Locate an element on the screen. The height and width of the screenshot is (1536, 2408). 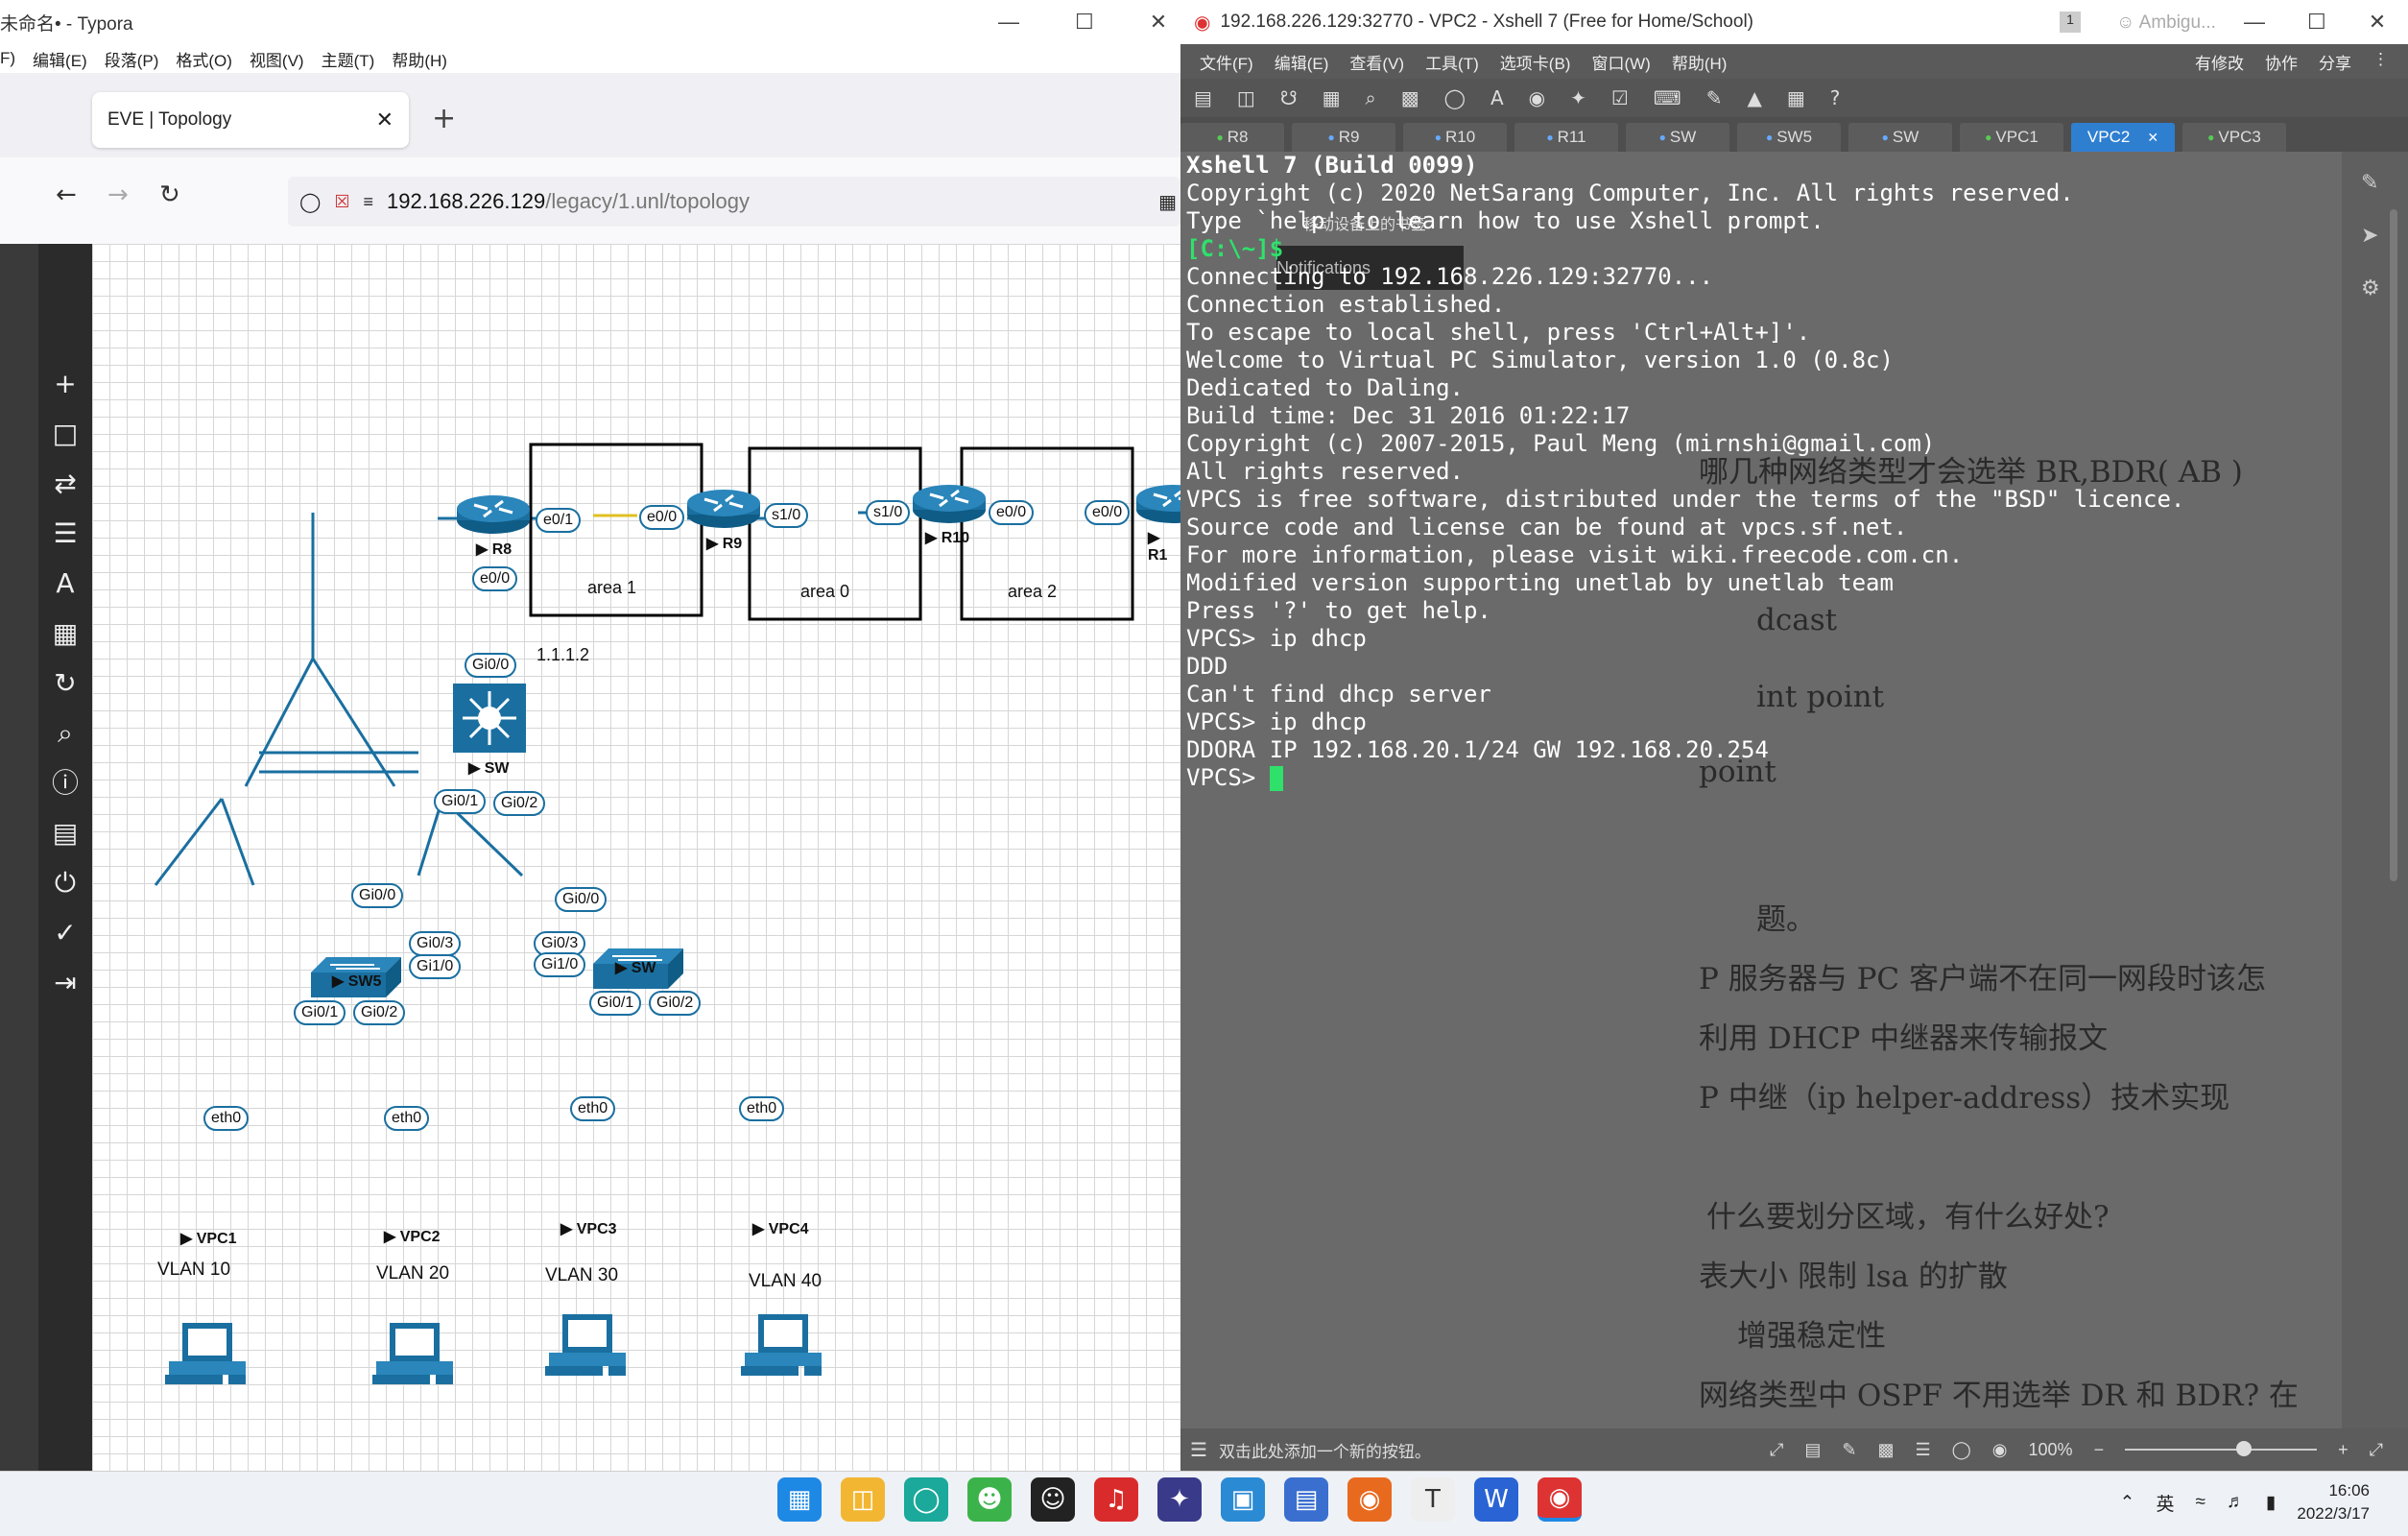
menu-paragraph: 段落(P) is located at coordinates (132, 59).